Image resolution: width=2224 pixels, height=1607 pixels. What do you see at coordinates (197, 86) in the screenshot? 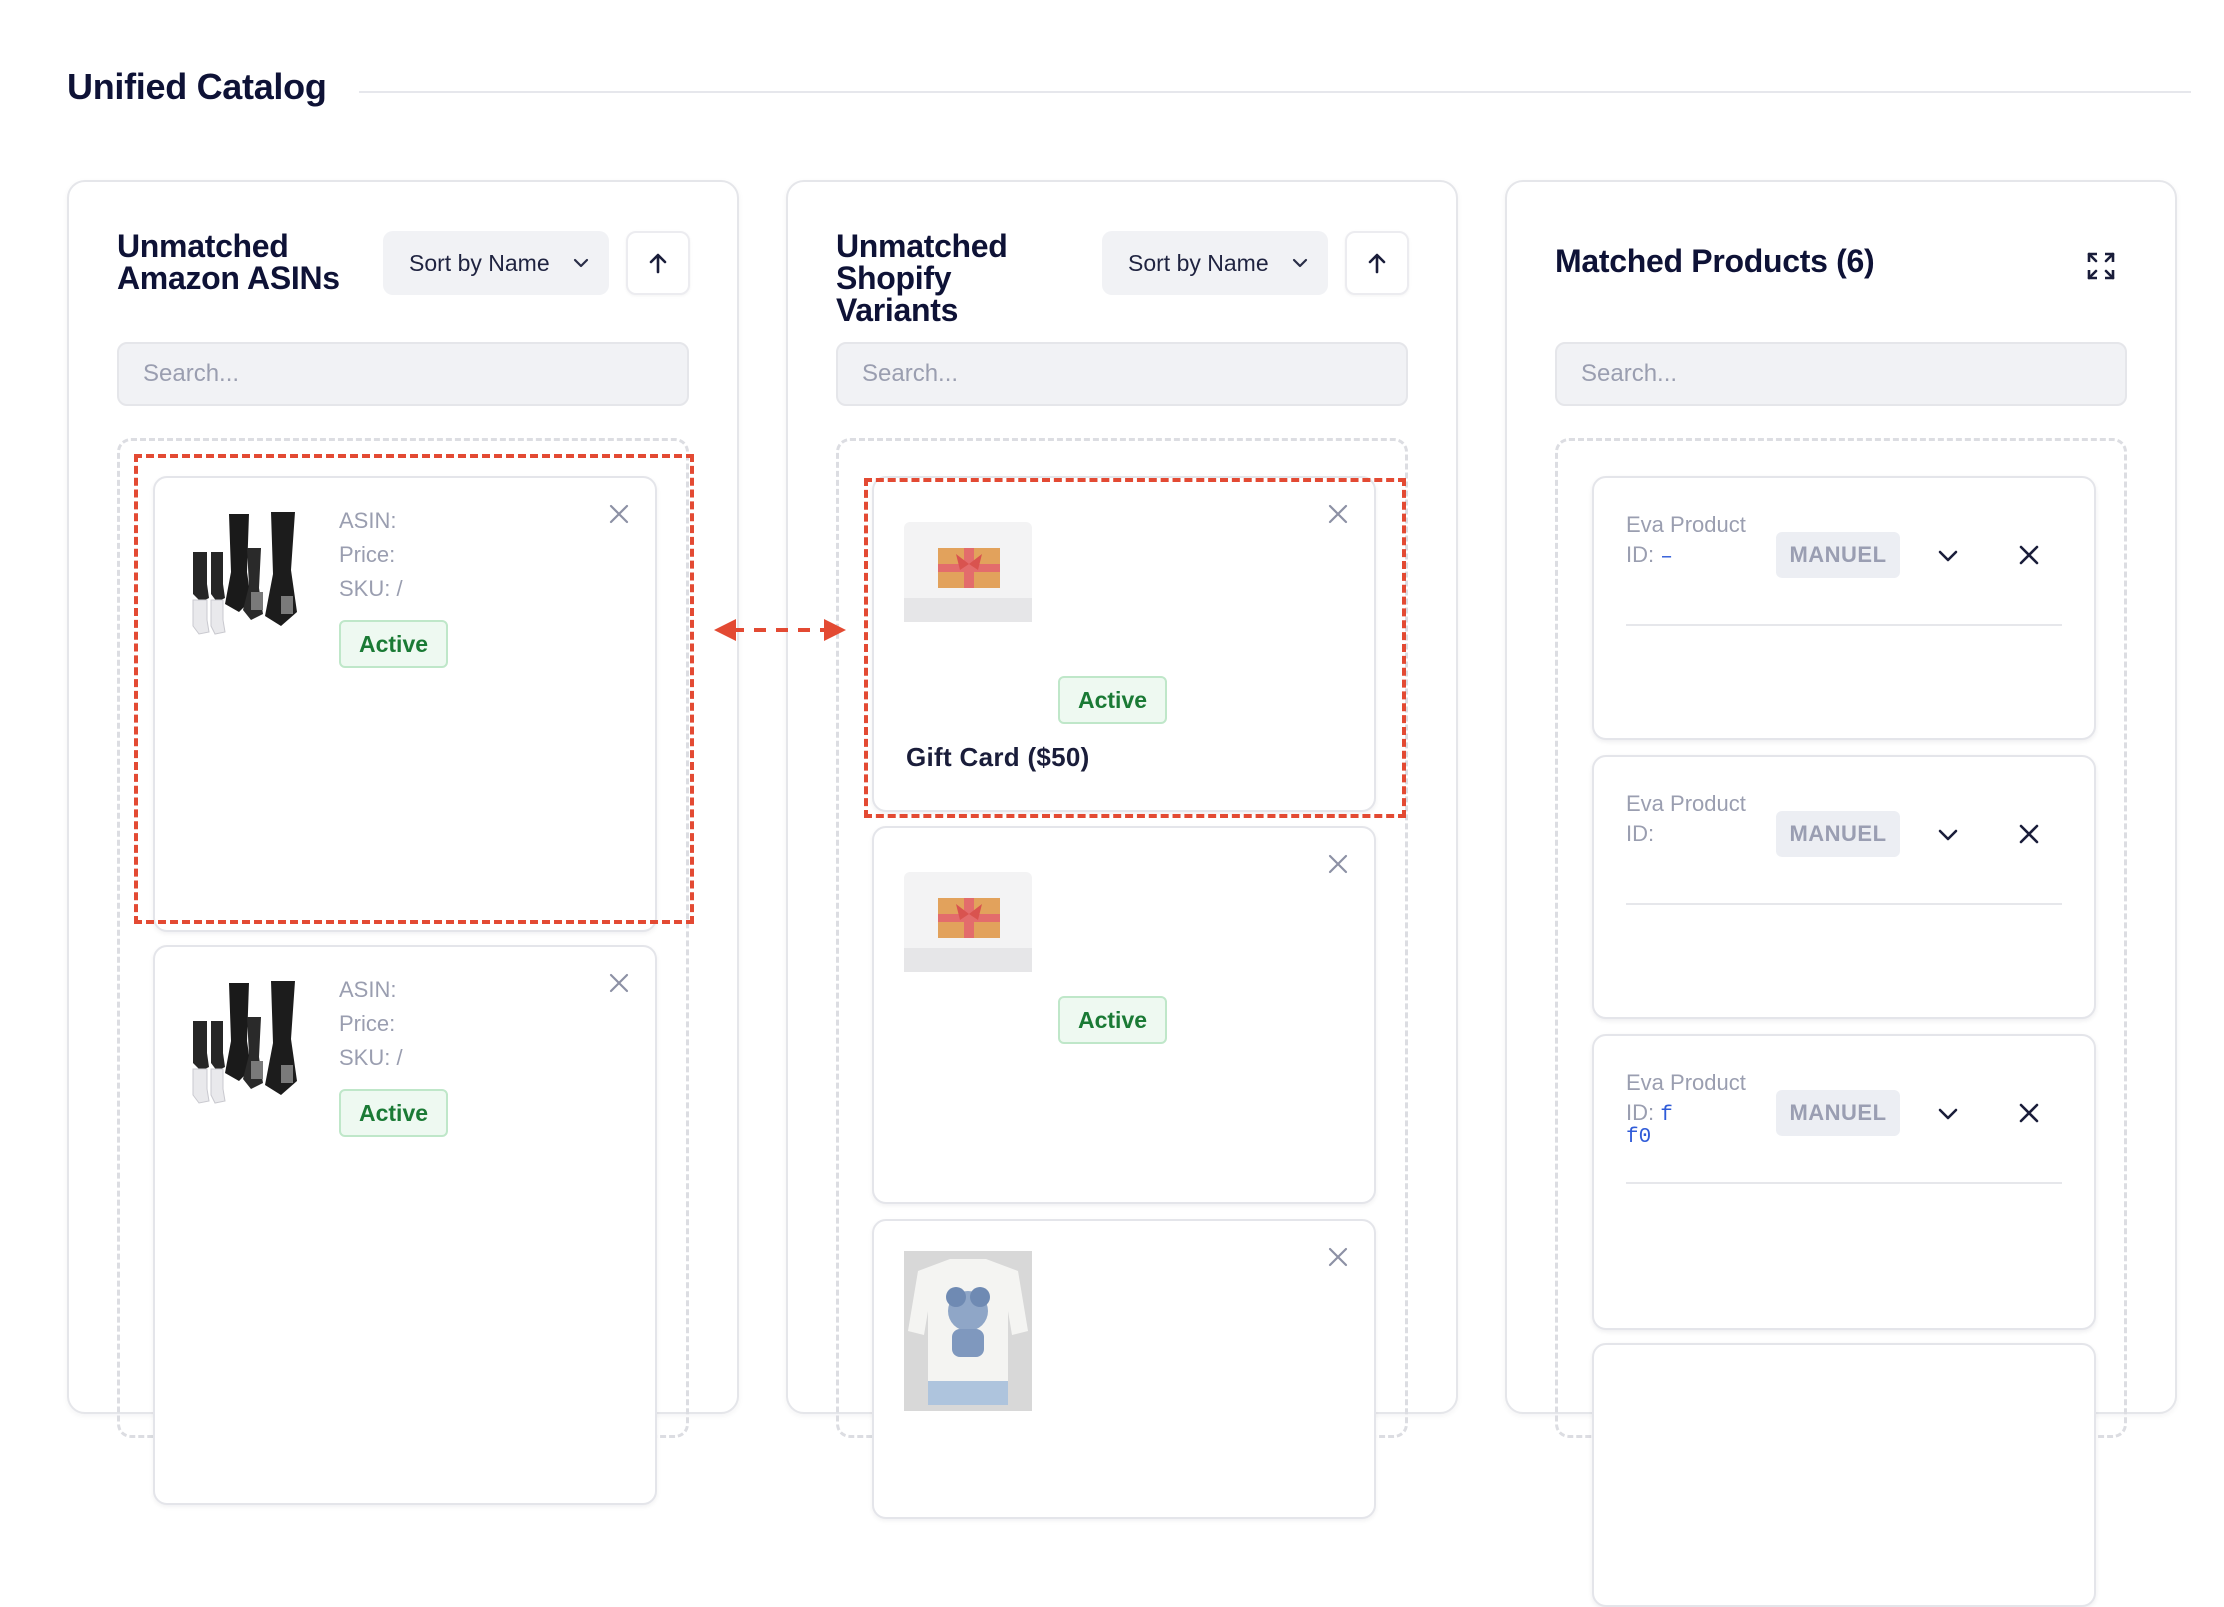
I see `page-title: Unified Catalog` at bounding box center [197, 86].